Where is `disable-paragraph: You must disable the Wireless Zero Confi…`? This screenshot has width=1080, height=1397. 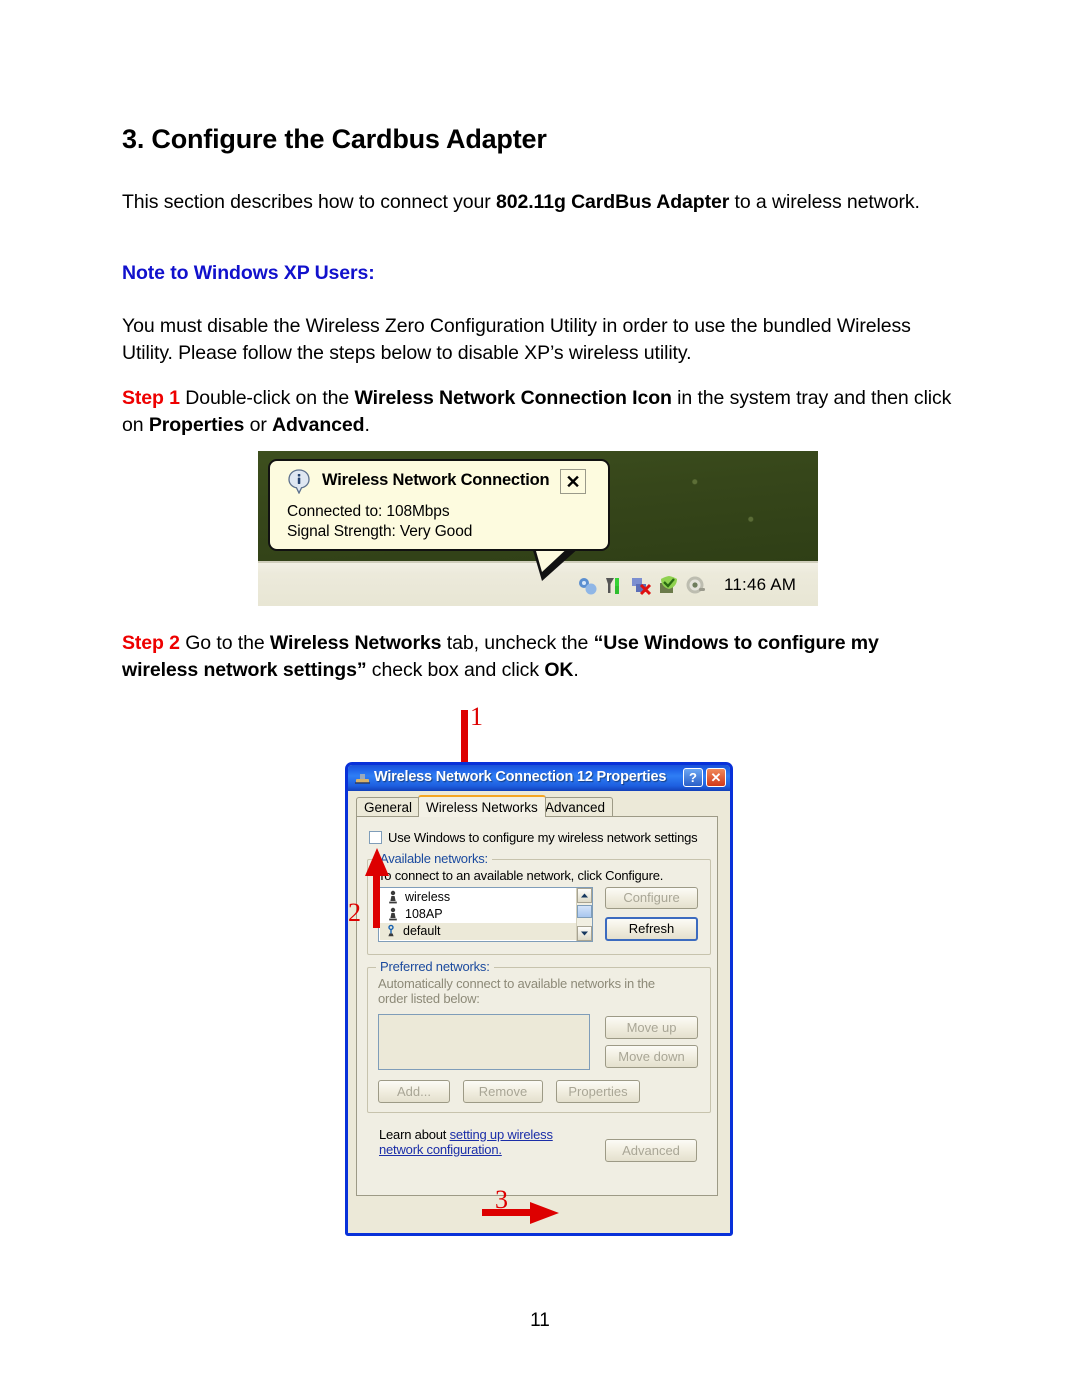 disable-paragraph: You must disable the Wireless Zero Confi… is located at coordinates (516, 339).